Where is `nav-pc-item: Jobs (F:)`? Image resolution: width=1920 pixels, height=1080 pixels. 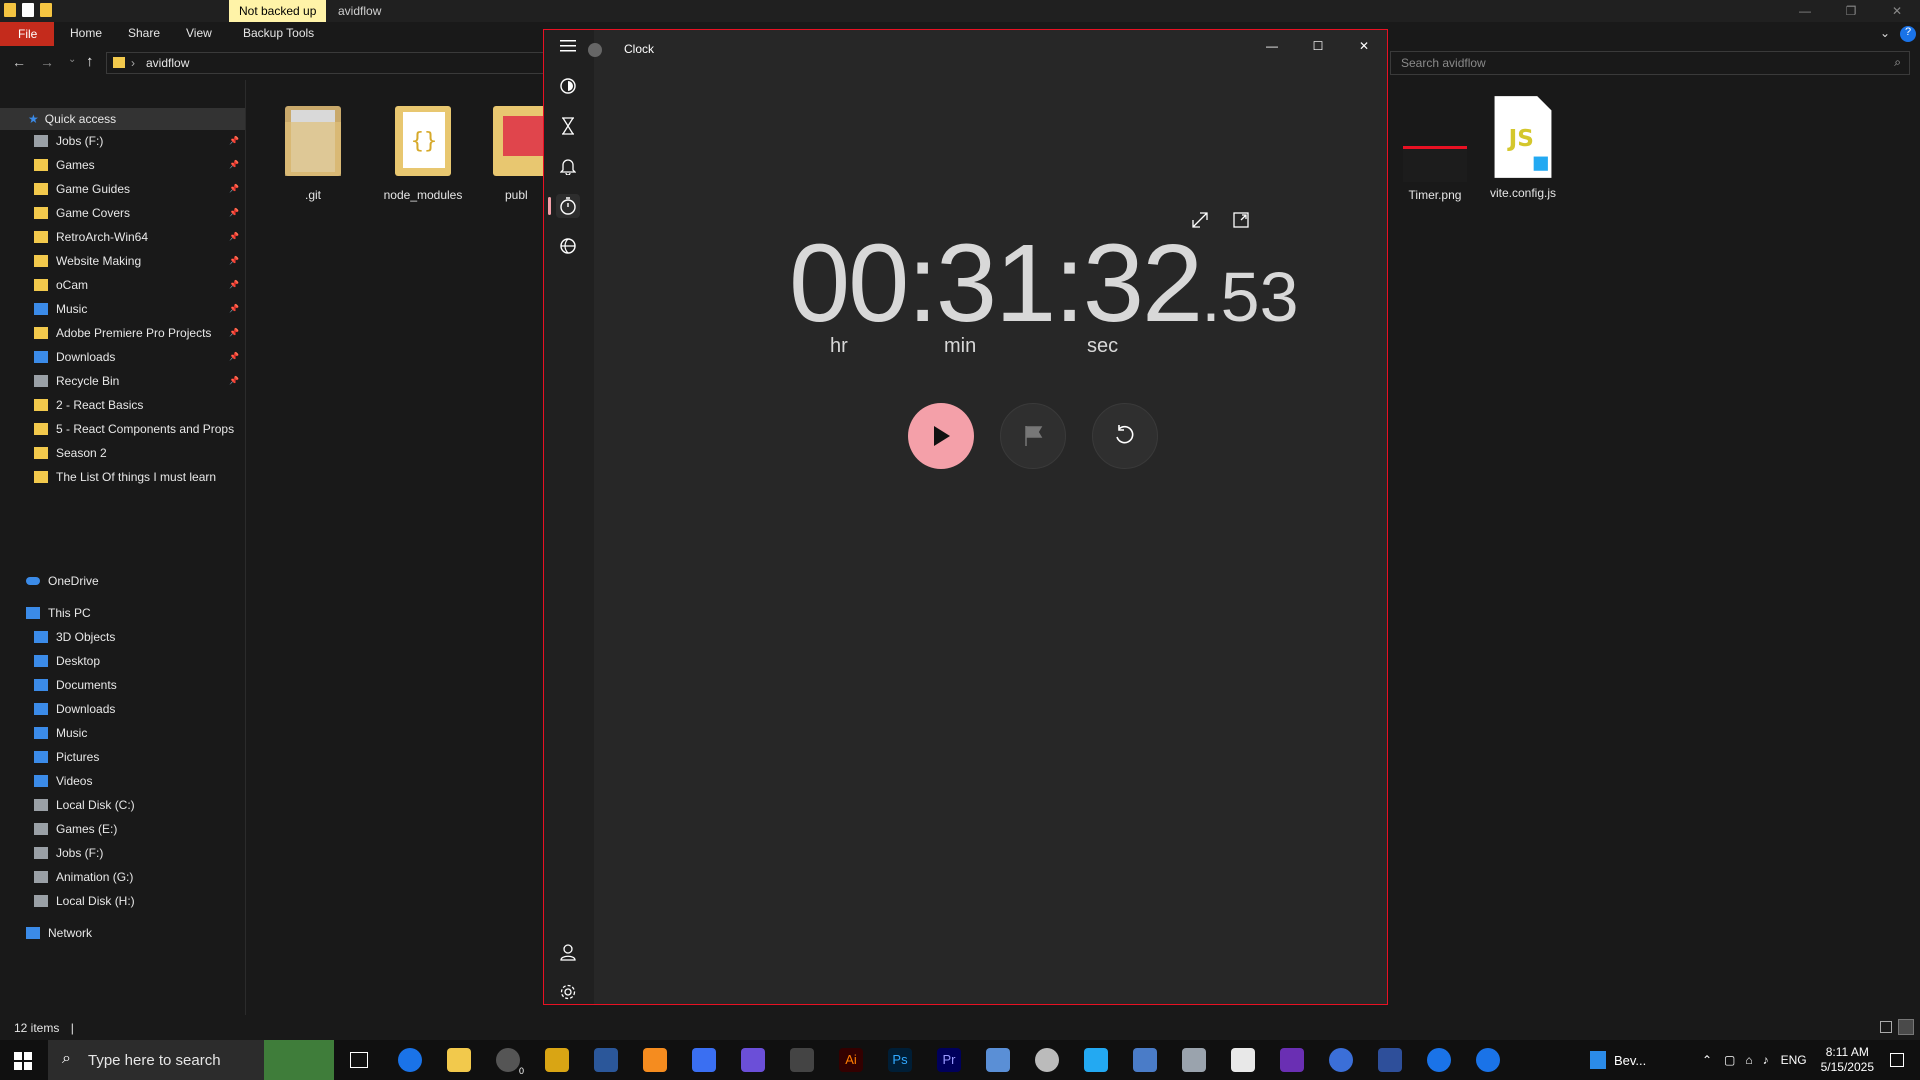 nav-pc-item: Jobs (F:) is located at coordinates (122, 853).